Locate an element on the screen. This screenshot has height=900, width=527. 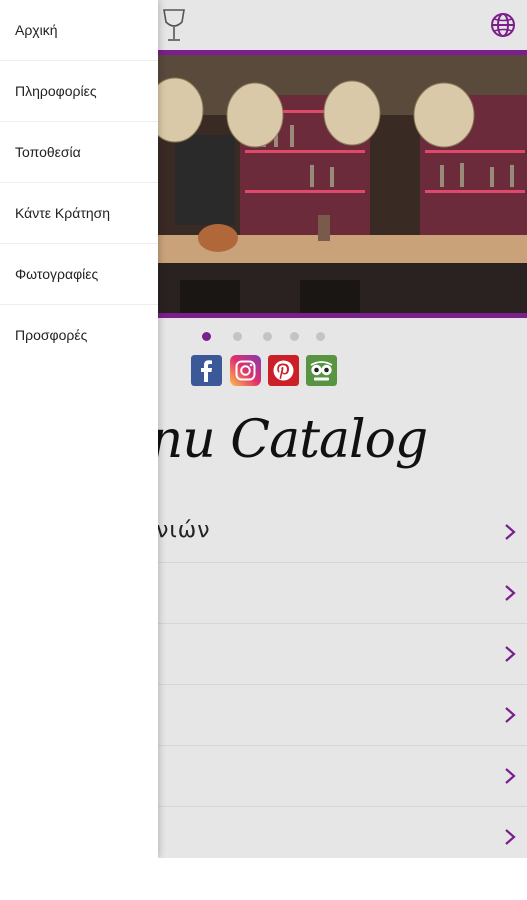
instagram-icon is located at coordinates (245, 370).